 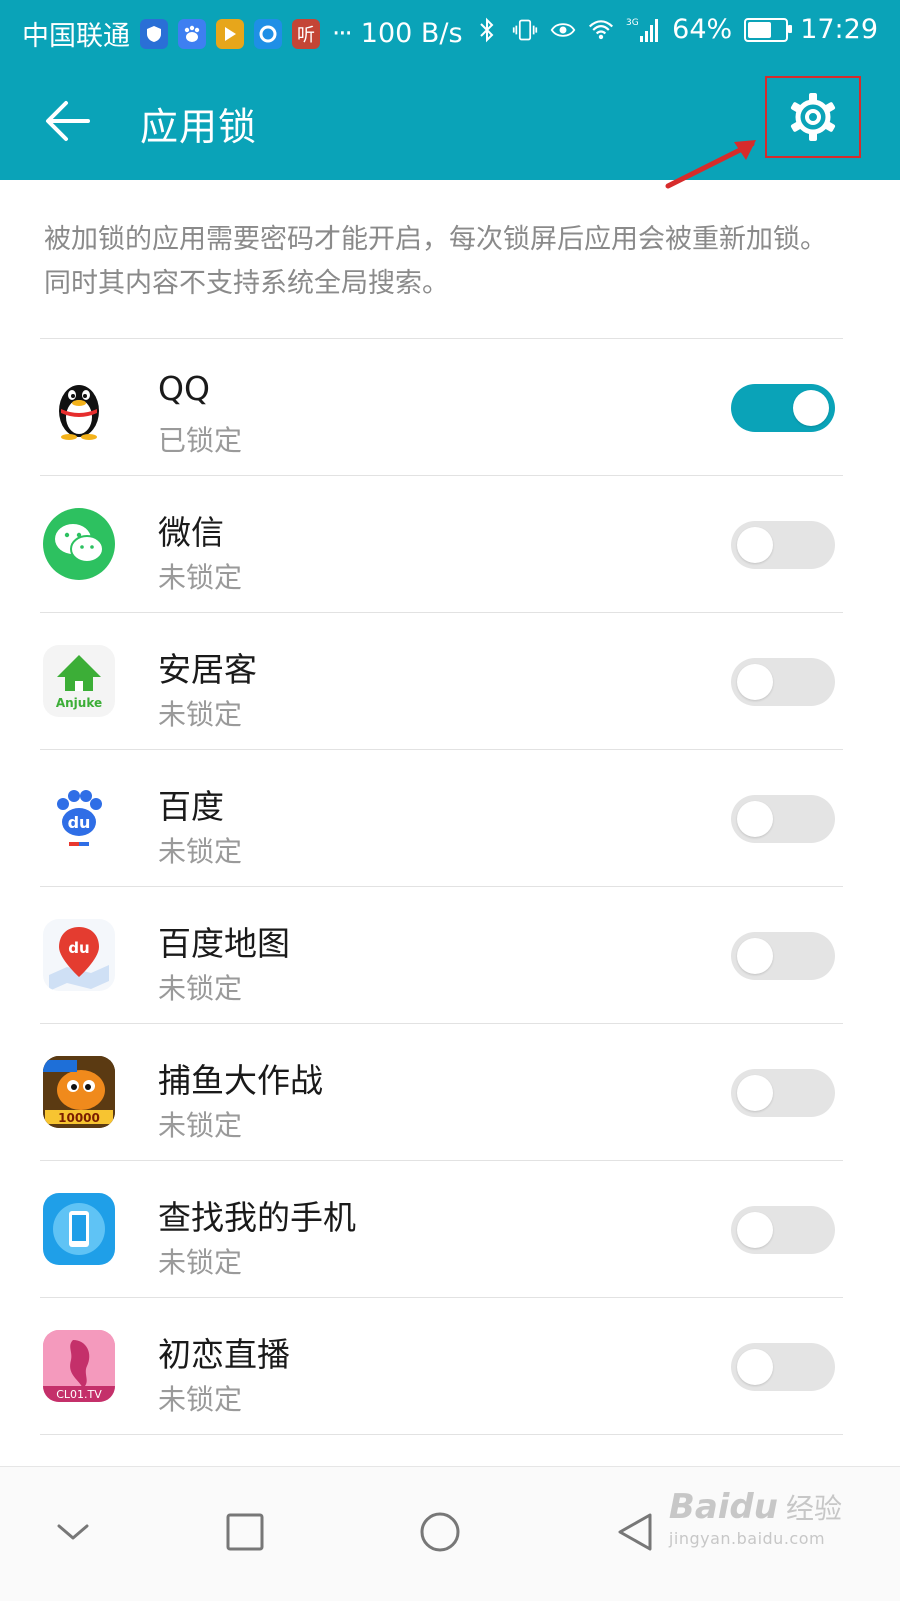 What do you see at coordinates (710, 164) in the screenshot?
I see `annotation-arrow` at bounding box center [710, 164].